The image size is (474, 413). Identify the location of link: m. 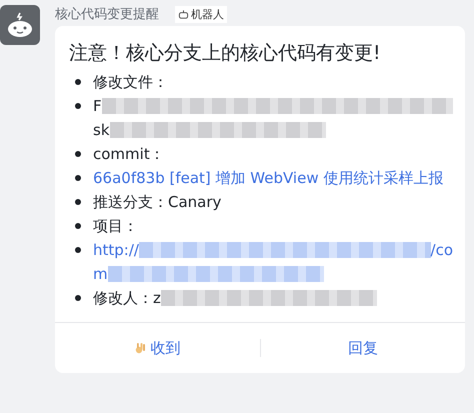
(100, 274).